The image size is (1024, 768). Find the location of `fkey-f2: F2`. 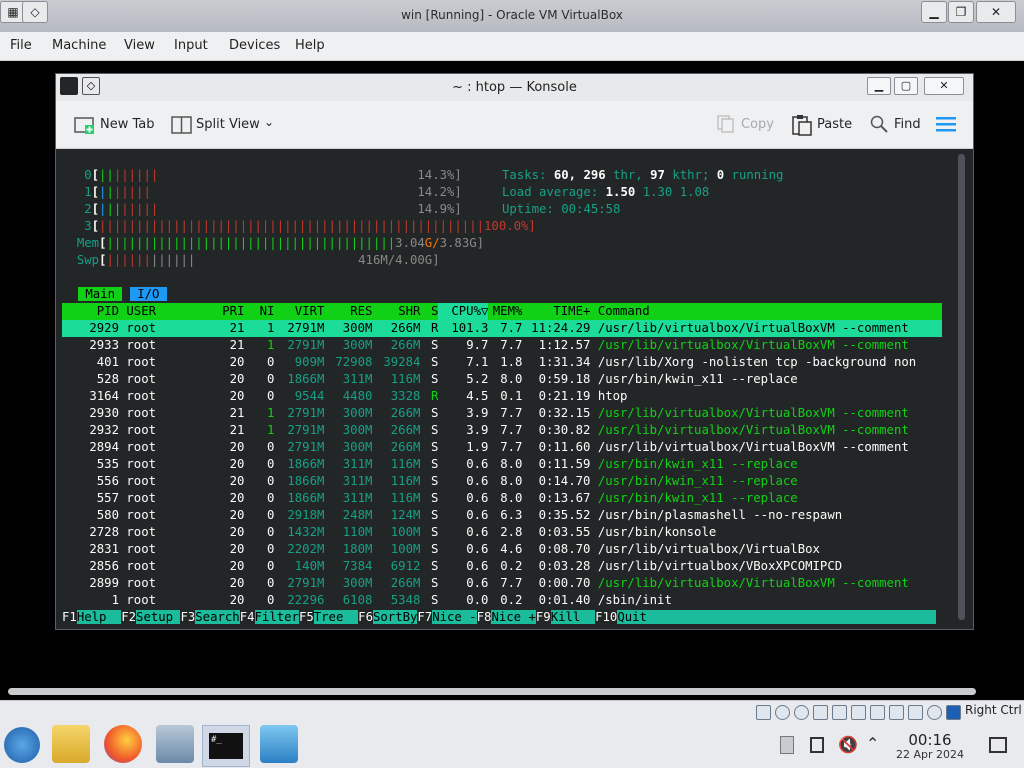

fkey-f2: F2 is located at coordinates (128, 617).